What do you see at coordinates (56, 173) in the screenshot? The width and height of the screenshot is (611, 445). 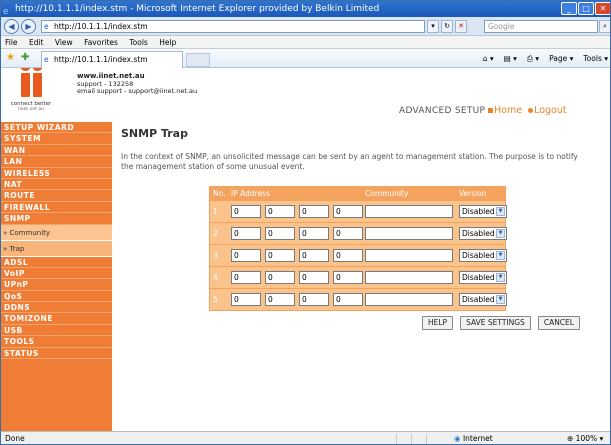 I see `sidebar-item-wireless: WIRELESS` at bounding box center [56, 173].